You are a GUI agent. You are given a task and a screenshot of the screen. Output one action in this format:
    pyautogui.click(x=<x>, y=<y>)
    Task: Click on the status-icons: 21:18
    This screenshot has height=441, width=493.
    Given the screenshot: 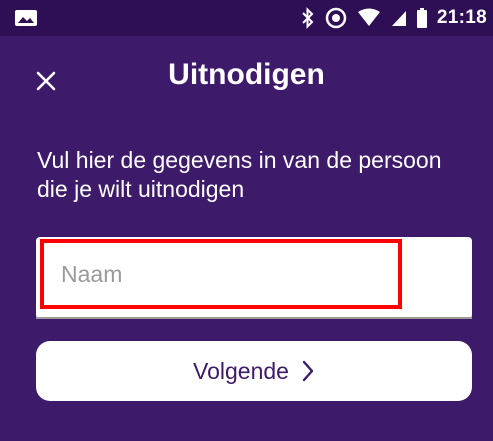 What is the action you would take?
    pyautogui.click(x=394, y=18)
    